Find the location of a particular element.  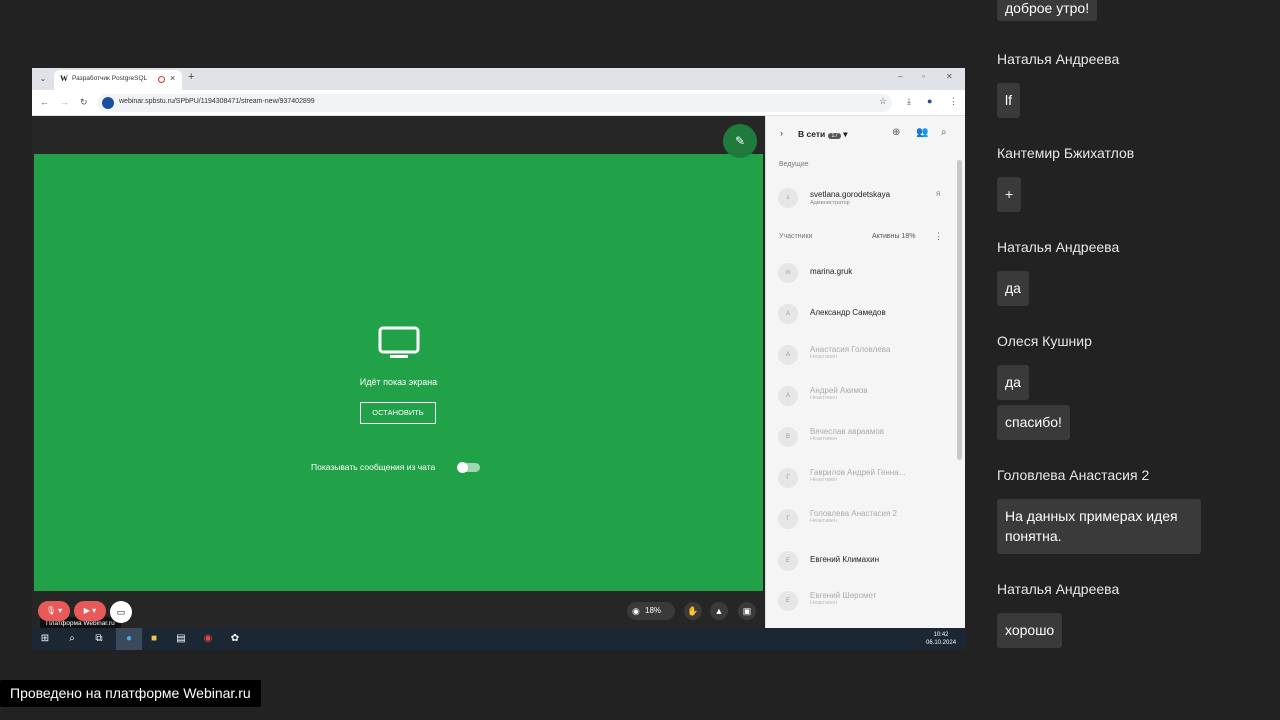

participant-item: В Вячеслав авраамов Неактивен is located at coordinates (863, 437).